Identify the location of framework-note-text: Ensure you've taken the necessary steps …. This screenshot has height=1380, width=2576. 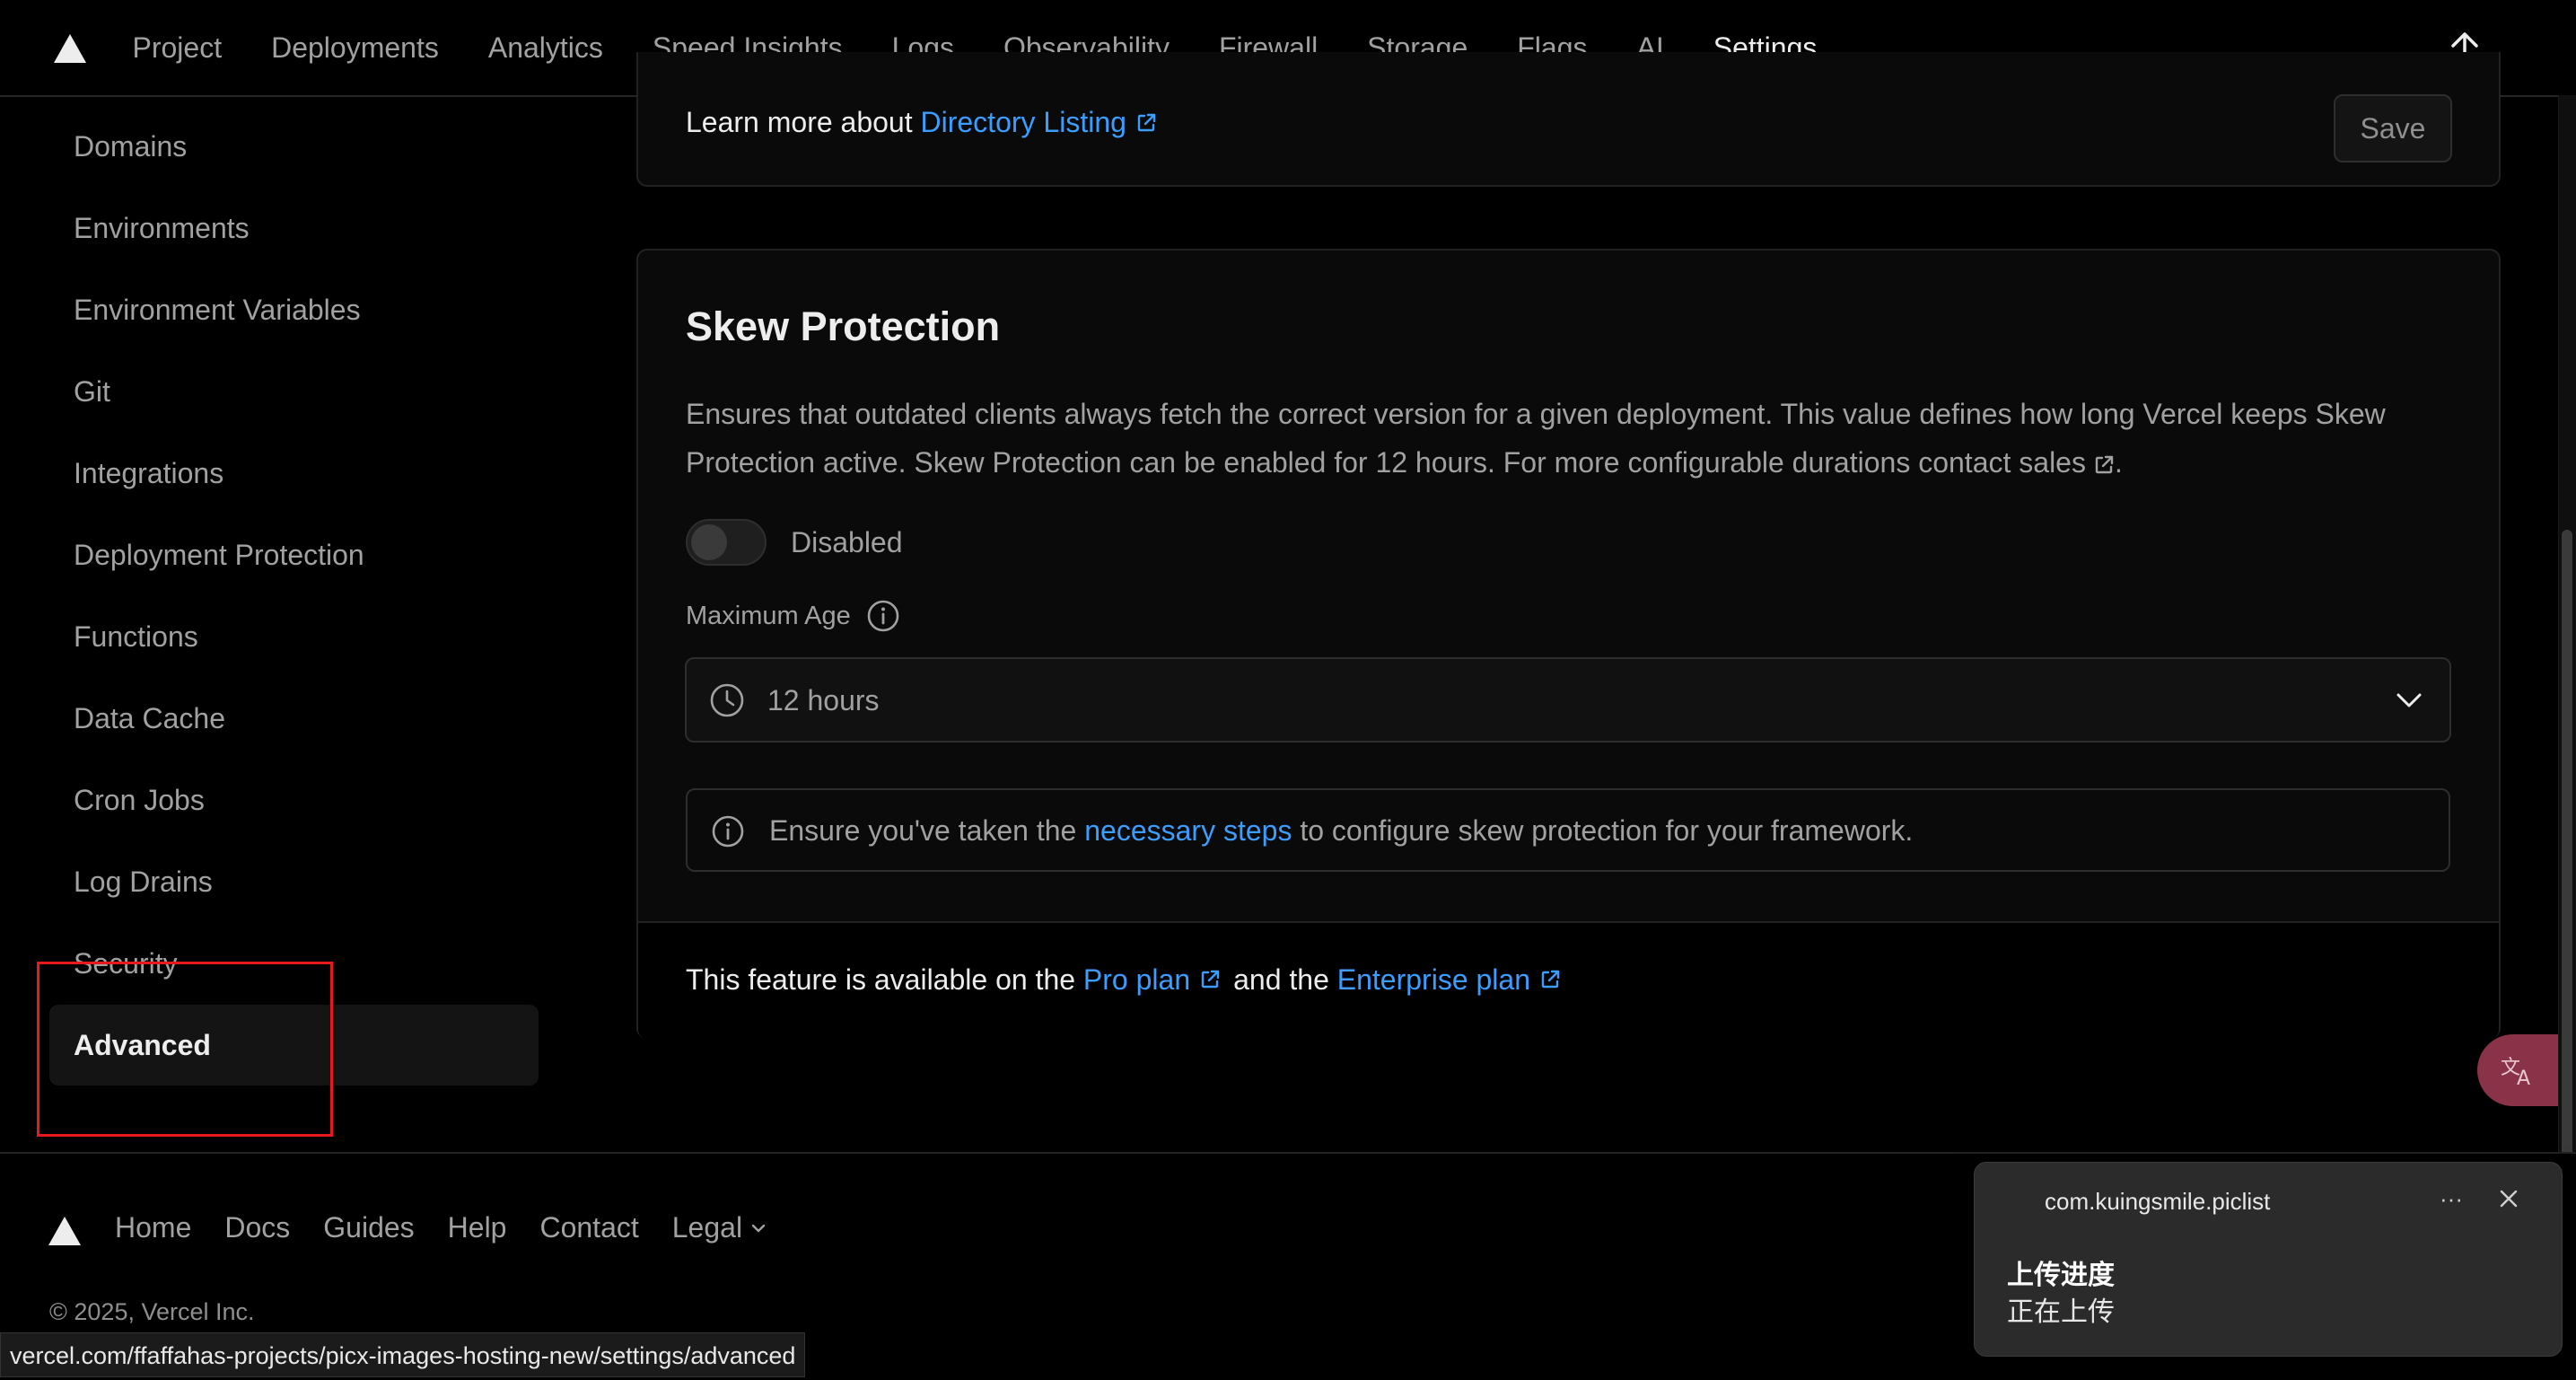
(1341, 830).